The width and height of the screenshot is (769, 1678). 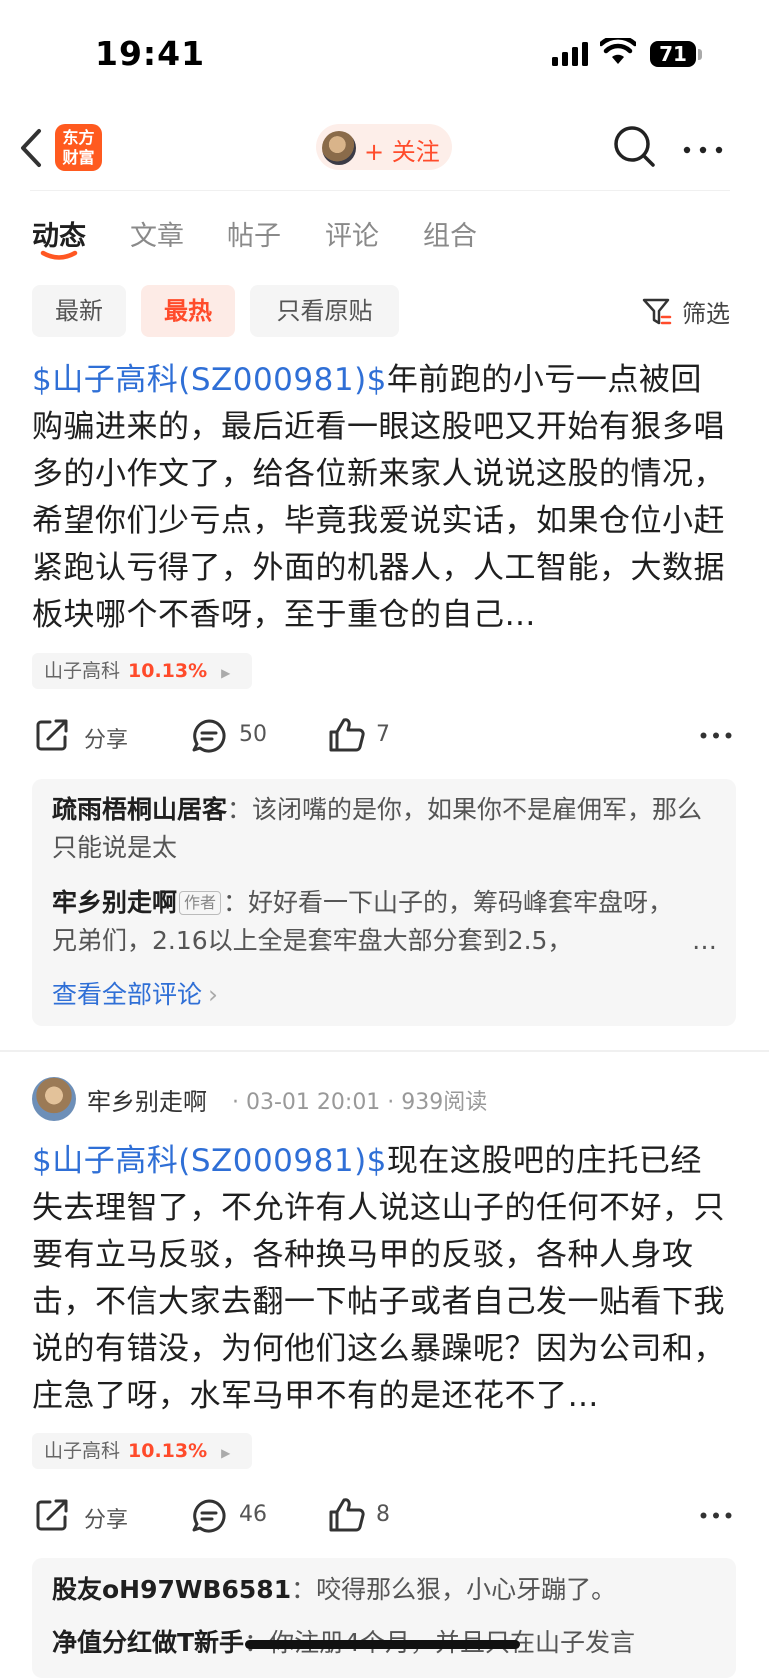 What do you see at coordinates (635, 147) in the screenshot?
I see `search-icon` at bounding box center [635, 147].